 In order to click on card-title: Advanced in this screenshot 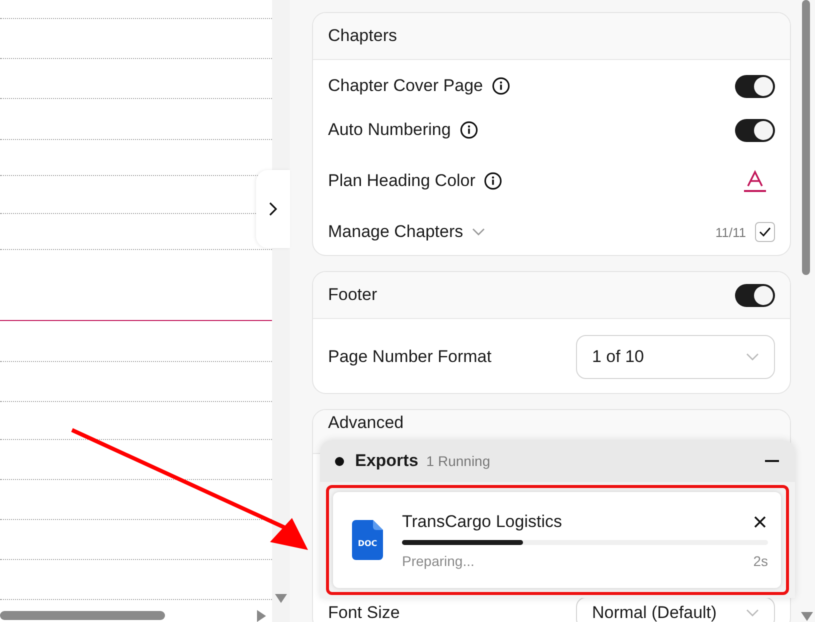, I will do `click(366, 423)`.